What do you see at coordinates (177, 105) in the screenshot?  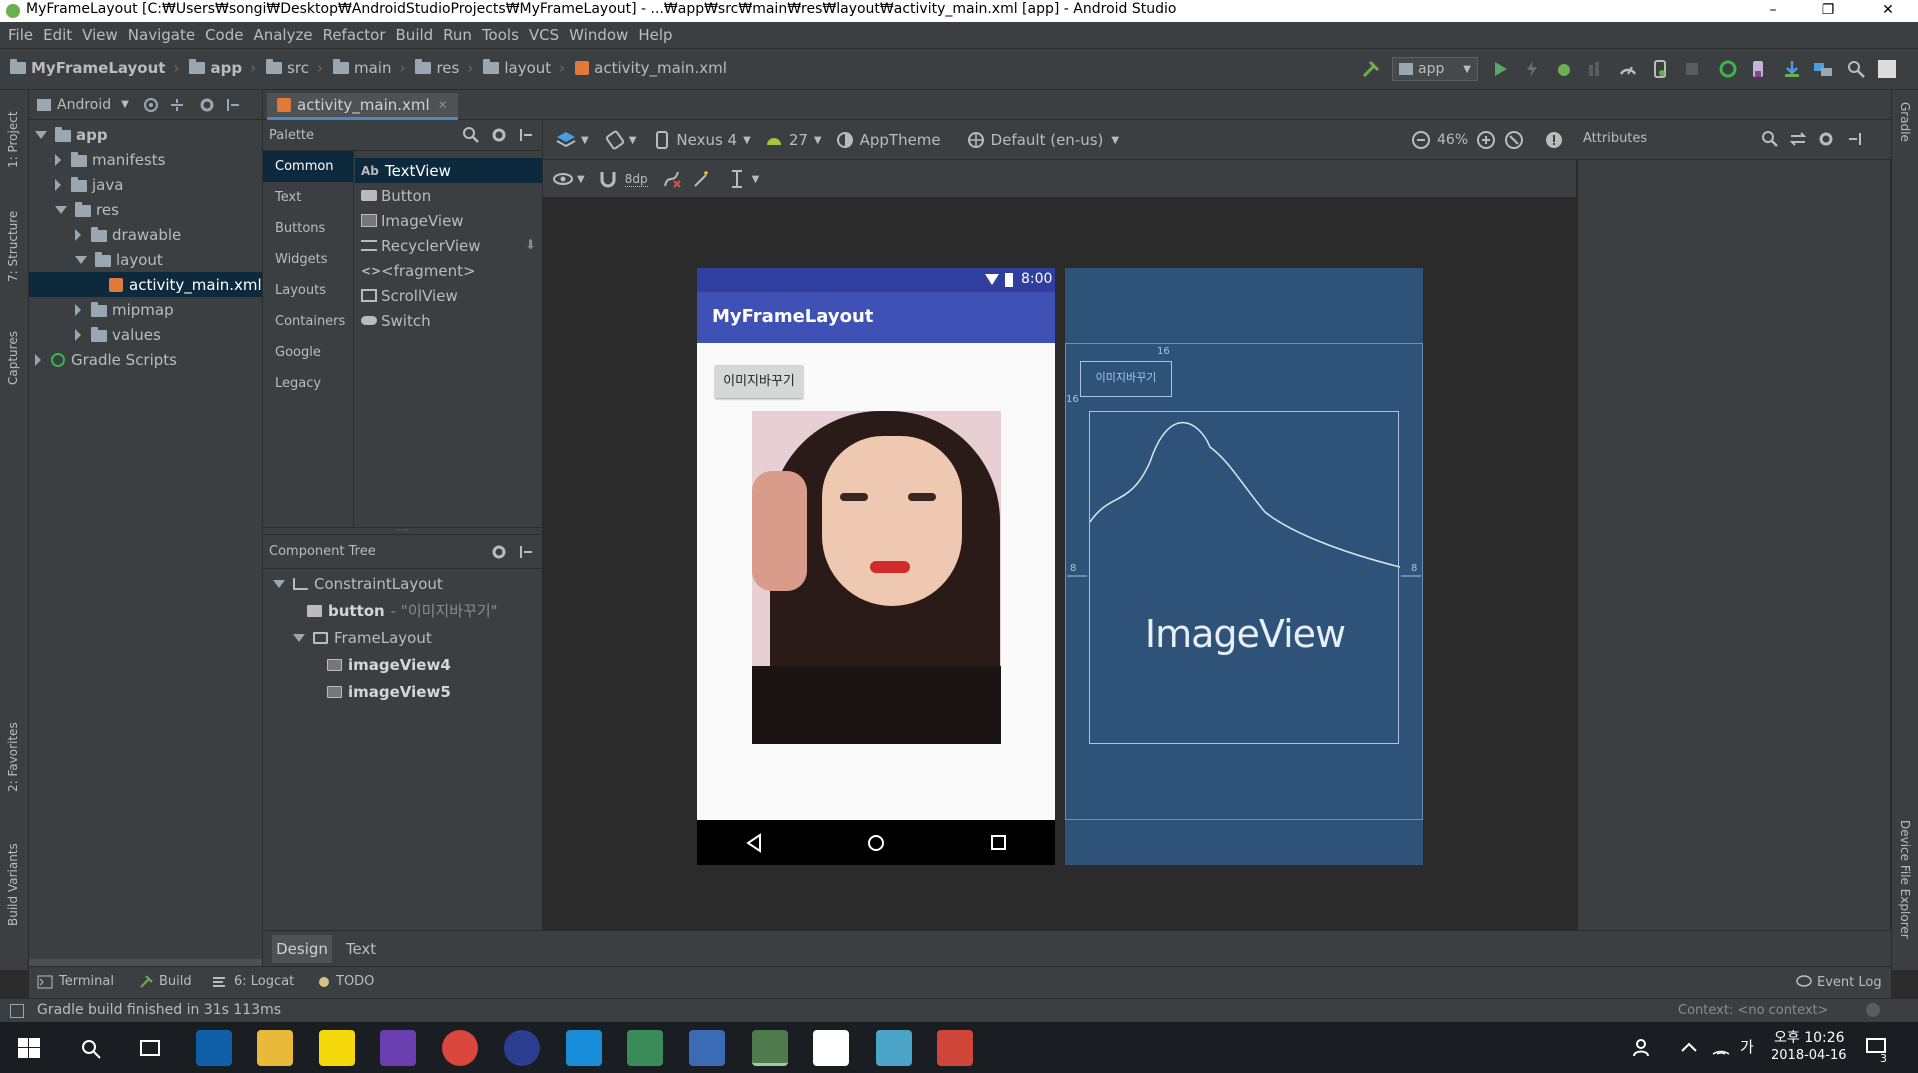 I see `collapse-all-icon` at bounding box center [177, 105].